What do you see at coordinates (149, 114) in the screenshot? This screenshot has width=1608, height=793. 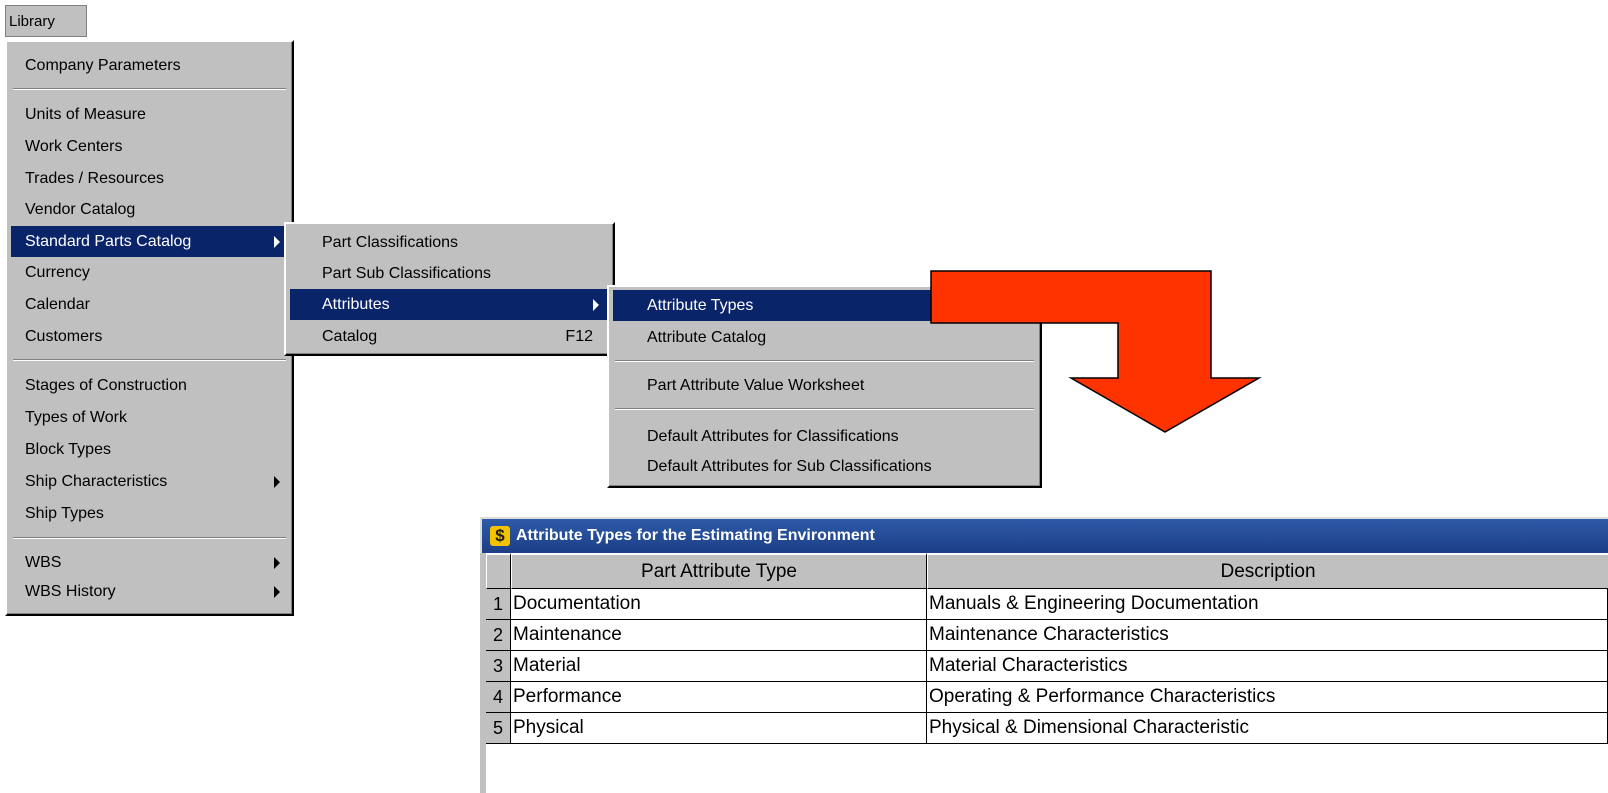 I see `menu-item-units-of-measure: Units of Measure` at bounding box center [149, 114].